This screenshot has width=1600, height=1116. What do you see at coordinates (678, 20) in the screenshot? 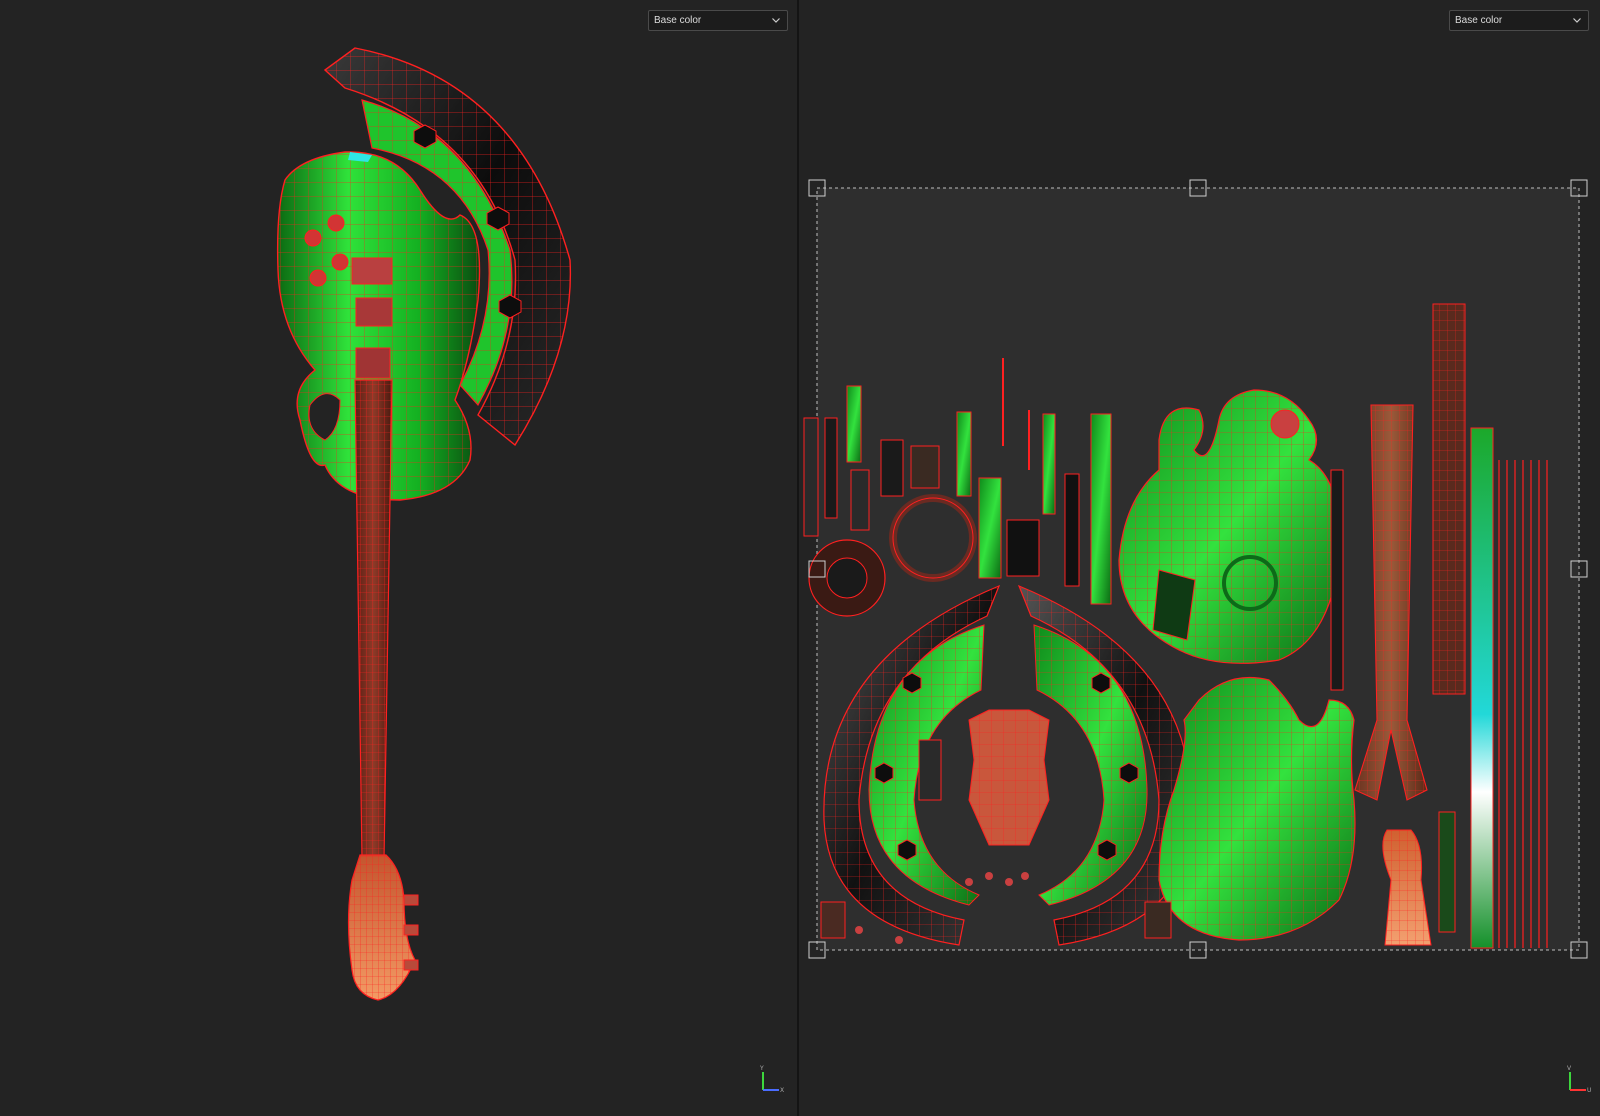
I see `channel-select-3d-value: Base color` at bounding box center [678, 20].